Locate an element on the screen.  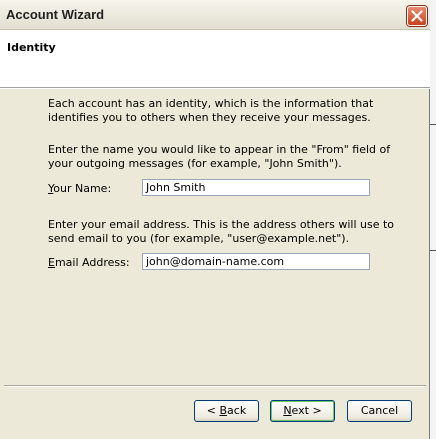
email-address-label-text: mail Address: is located at coordinates (92, 262).